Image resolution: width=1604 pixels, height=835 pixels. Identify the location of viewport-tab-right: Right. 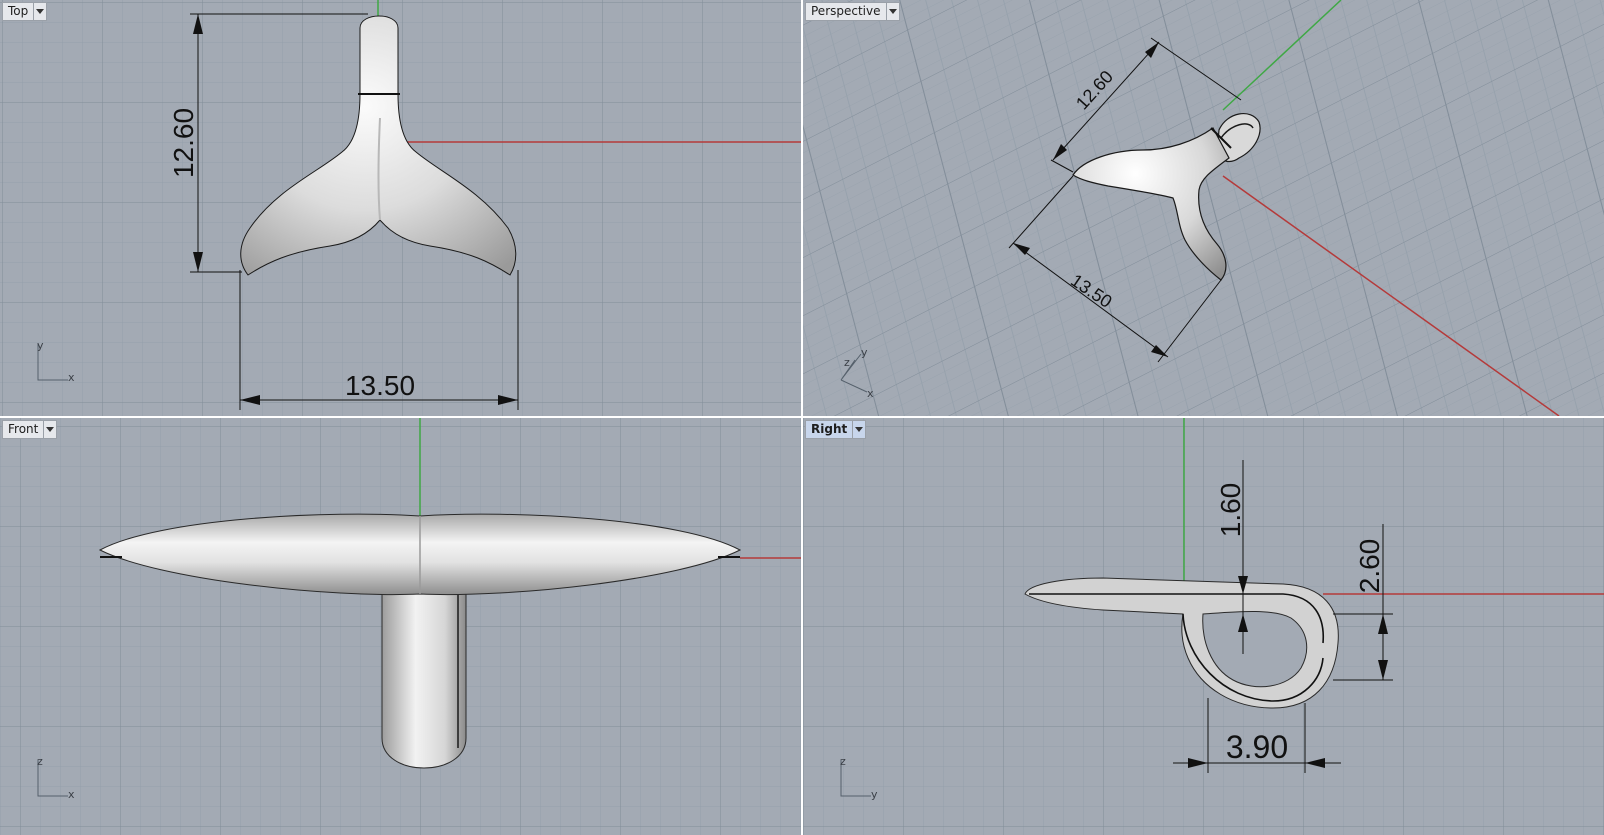
(836, 429).